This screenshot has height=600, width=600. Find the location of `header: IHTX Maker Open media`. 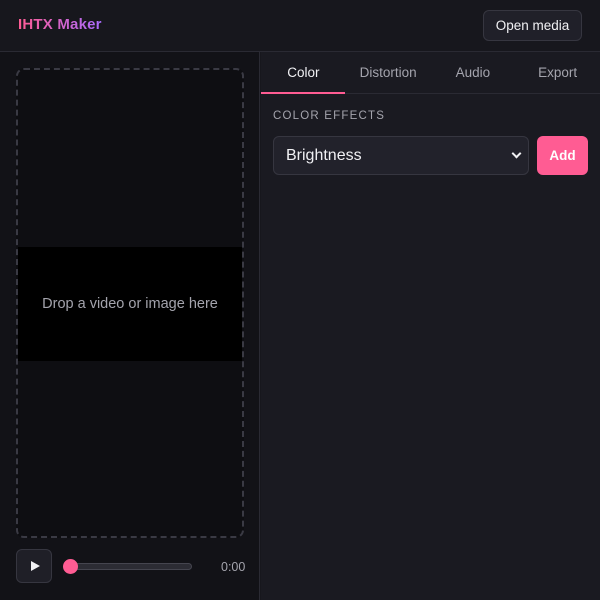

header: IHTX Maker Open media is located at coordinates (300, 26).